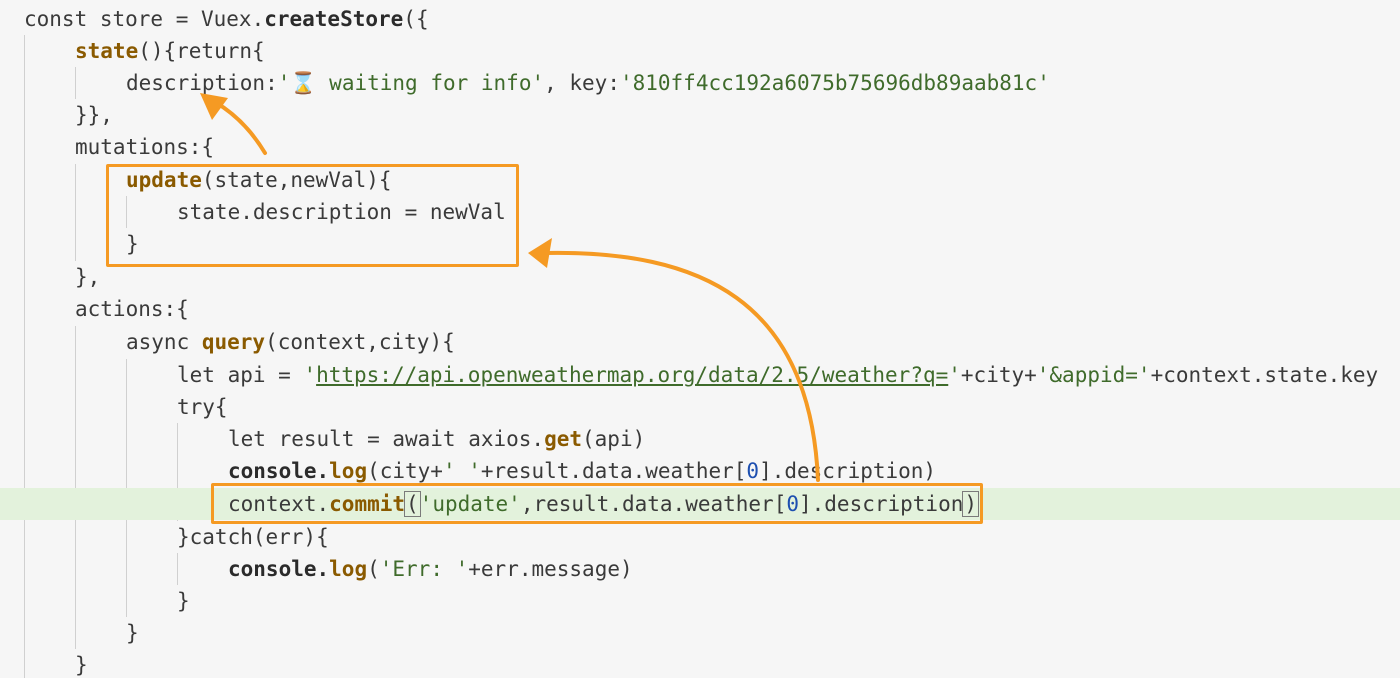 The width and height of the screenshot is (1400, 678). Describe the element at coordinates (700, 342) in the screenshot. I see `code-line: async query(context,city){` at that location.